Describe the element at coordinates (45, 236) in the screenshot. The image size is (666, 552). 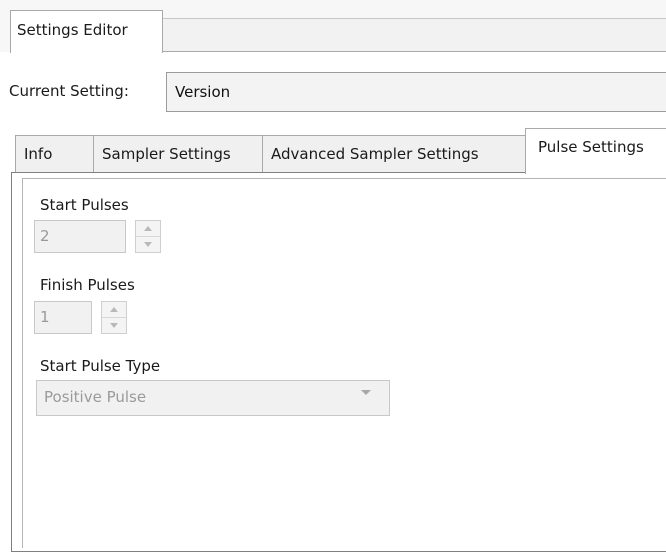
I see `start-pulses-value: 2` at that location.